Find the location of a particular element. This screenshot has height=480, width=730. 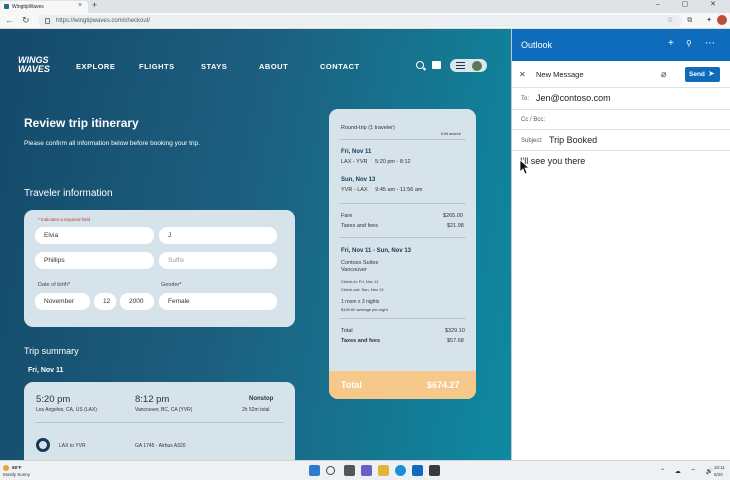

tab-title: WingtipWaves is located at coordinates (28, 7).